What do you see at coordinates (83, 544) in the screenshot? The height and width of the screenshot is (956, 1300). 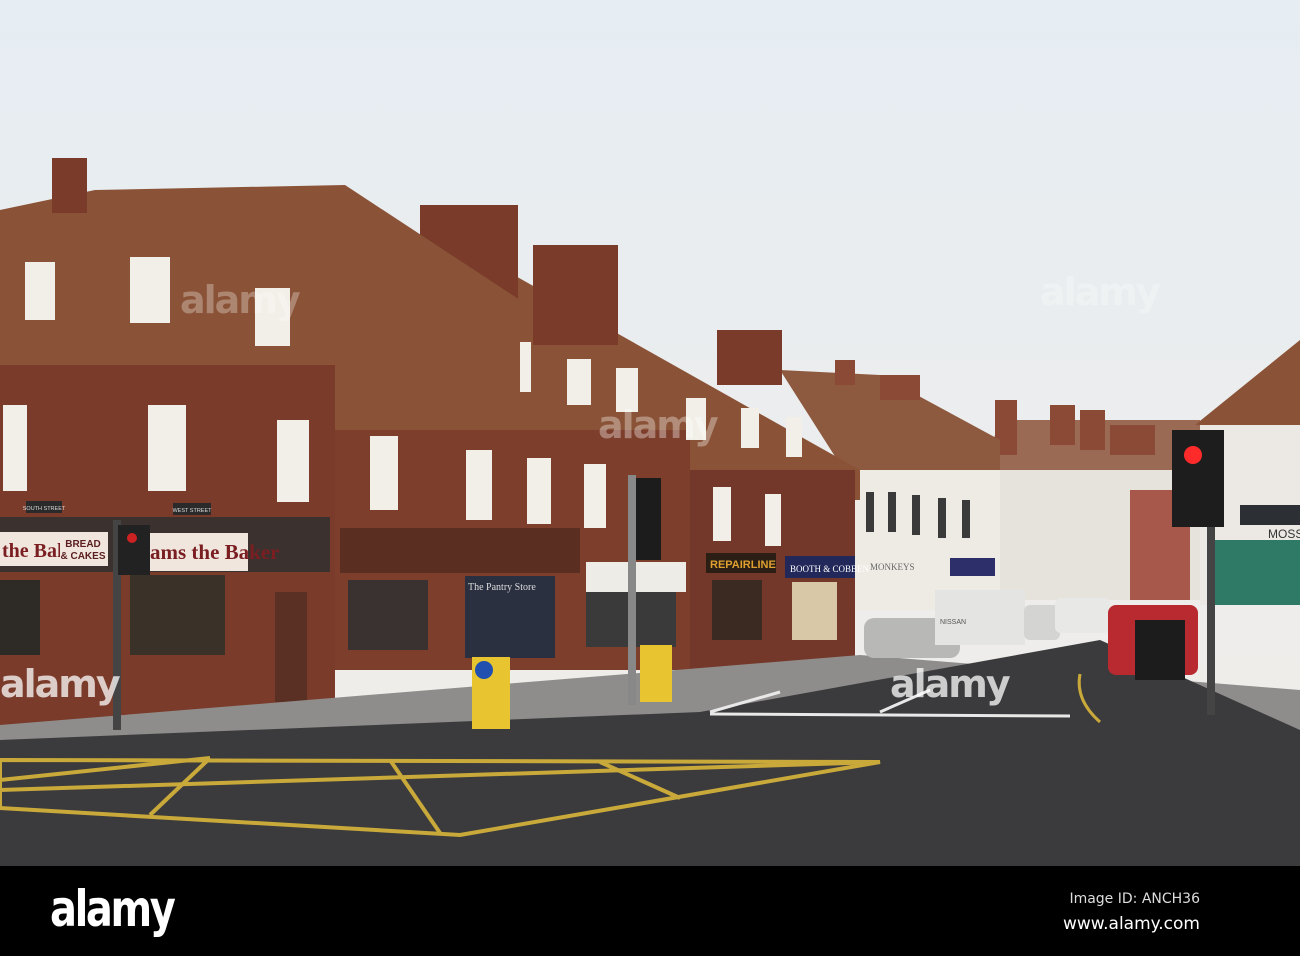 I see `sign-bread: BREAD` at bounding box center [83, 544].